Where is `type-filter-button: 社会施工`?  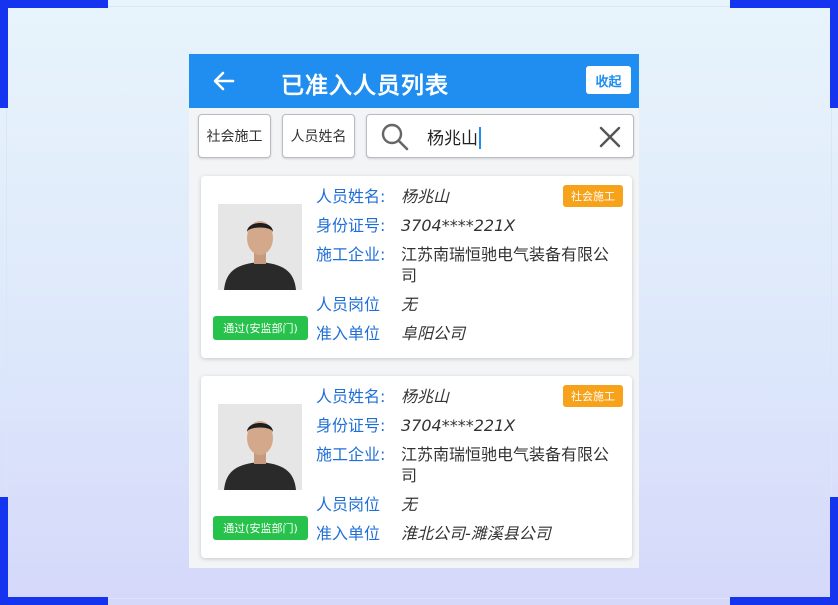
type-filter-button: 社会施工 is located at coordinates (234, 136).